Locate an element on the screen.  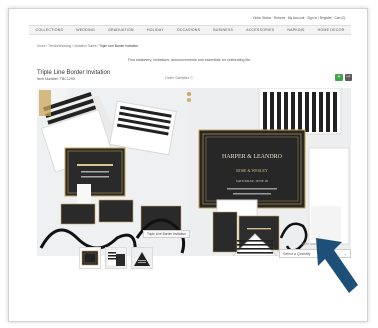
plus-icon: + is located at coordinates (339, 77).